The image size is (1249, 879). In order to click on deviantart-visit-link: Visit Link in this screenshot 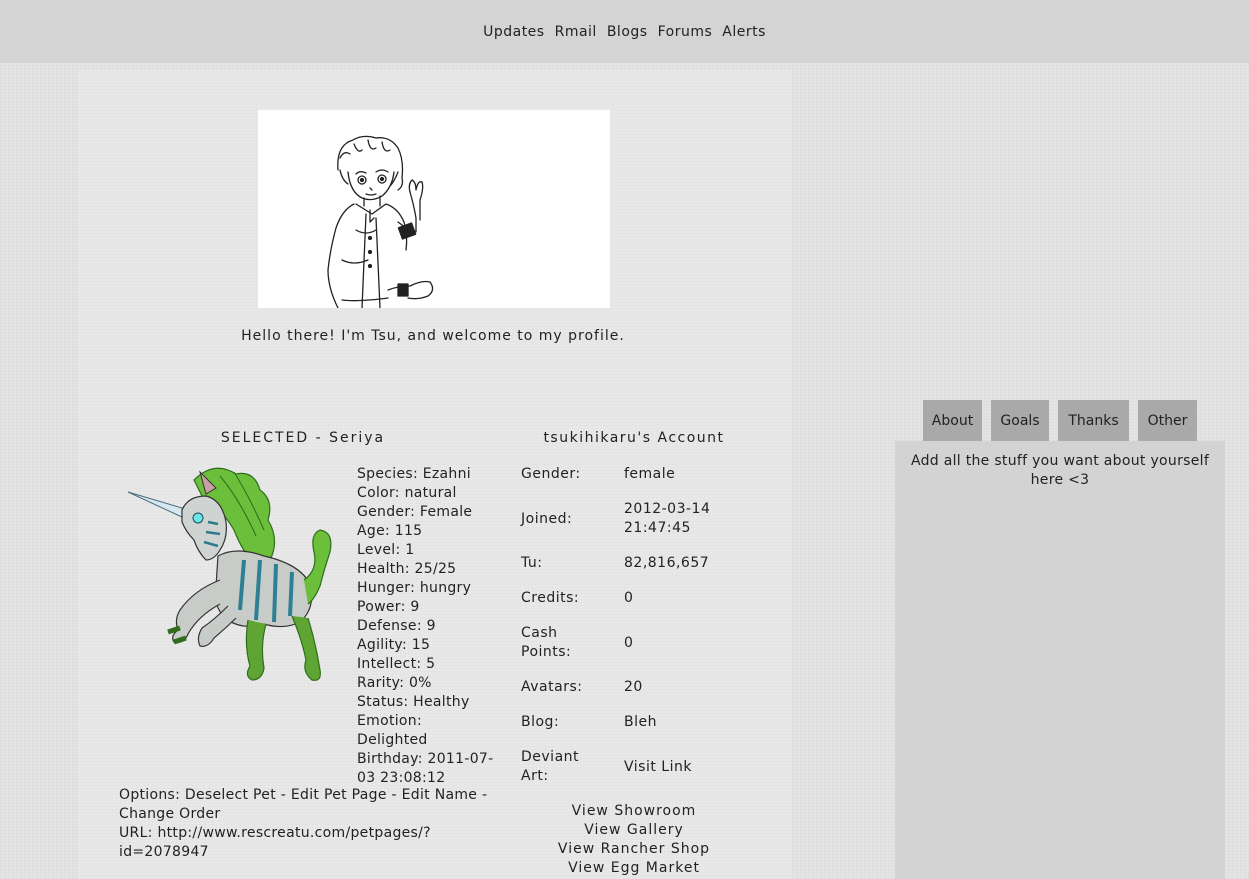, I will do `click(672, 767)`.